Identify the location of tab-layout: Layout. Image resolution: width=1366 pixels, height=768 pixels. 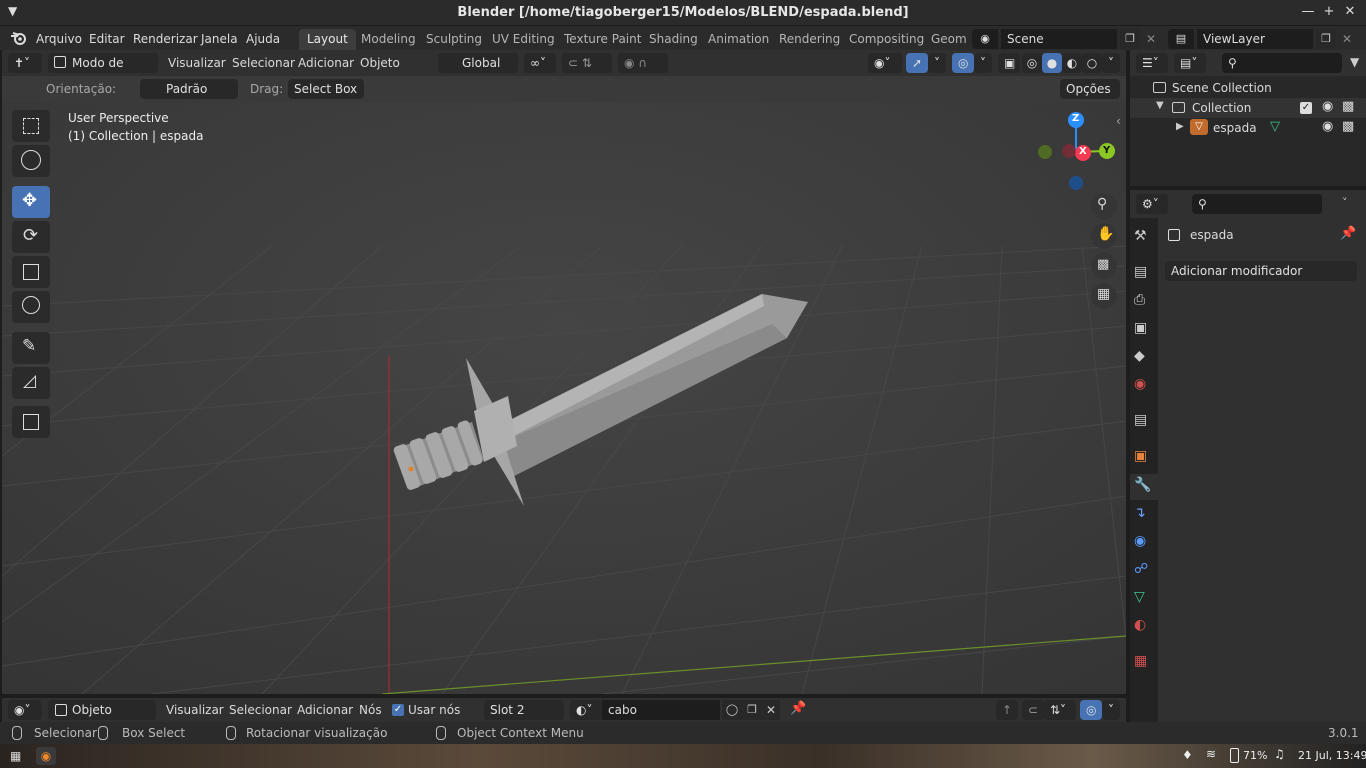
(327, 39).